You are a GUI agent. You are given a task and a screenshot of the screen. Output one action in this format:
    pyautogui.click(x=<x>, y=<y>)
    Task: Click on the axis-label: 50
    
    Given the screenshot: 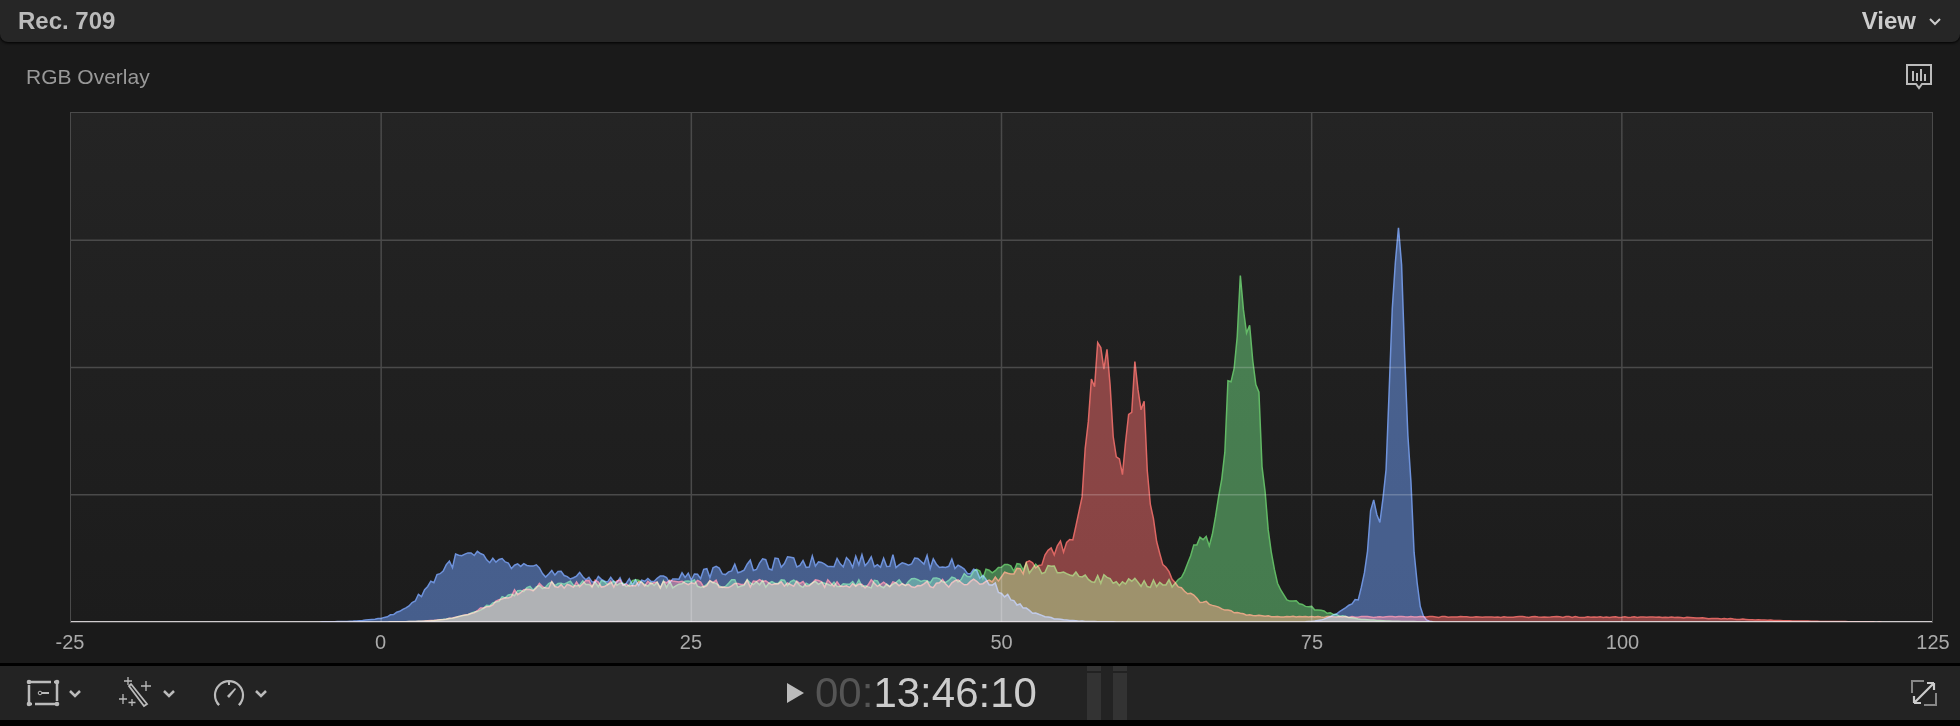 What is the action you would take?
    pyautogui.click(x=1001, y=642)
    